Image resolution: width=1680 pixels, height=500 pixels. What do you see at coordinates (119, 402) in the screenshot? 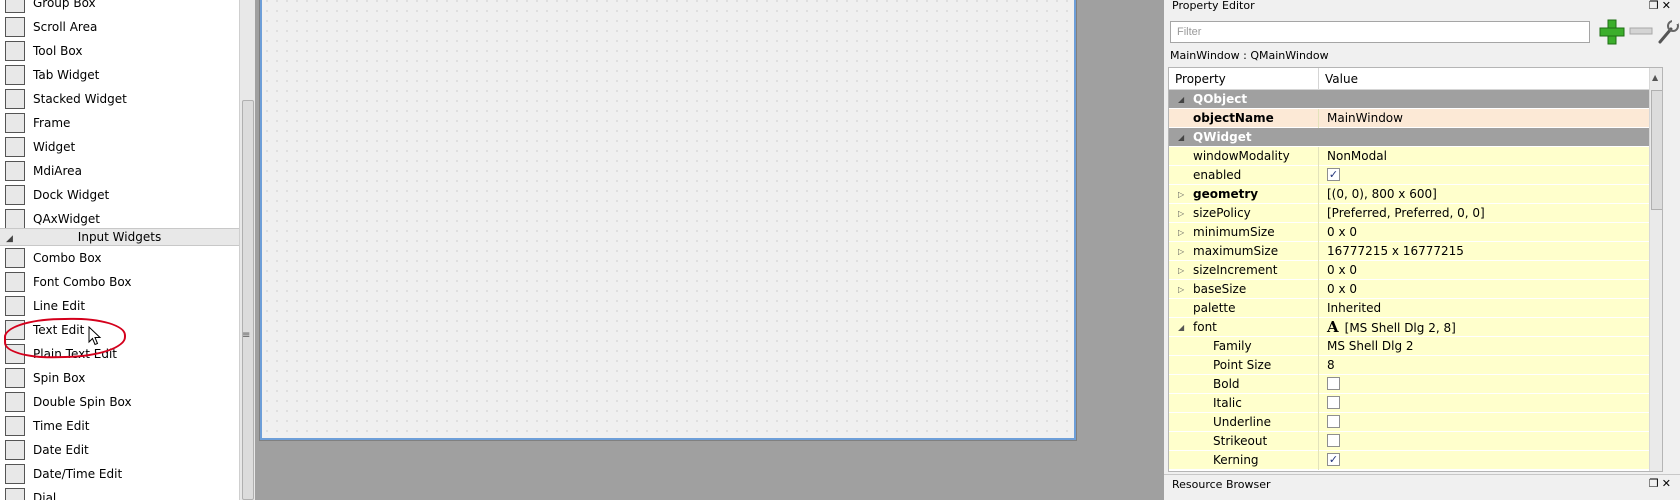
I see `widget-item-double-spin-box: Double Spin Box` at bounding box center [119, 402].